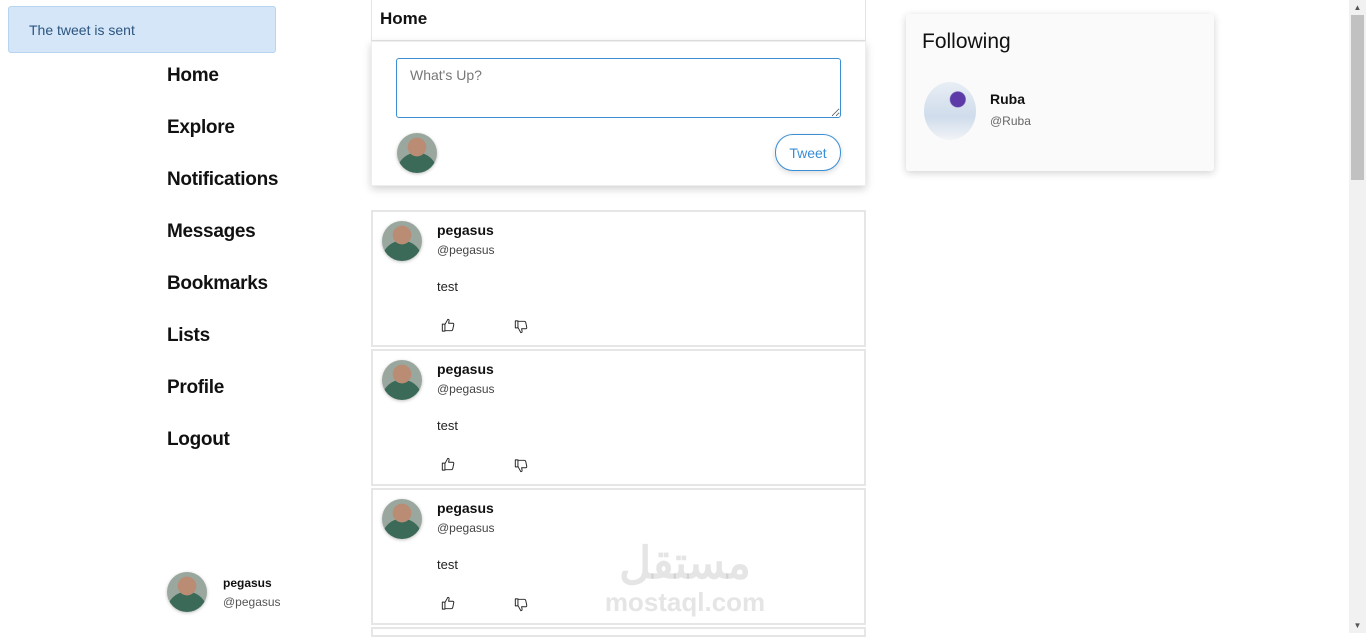  I want to click on tweet-composer: Tweet, so click(618, 113).